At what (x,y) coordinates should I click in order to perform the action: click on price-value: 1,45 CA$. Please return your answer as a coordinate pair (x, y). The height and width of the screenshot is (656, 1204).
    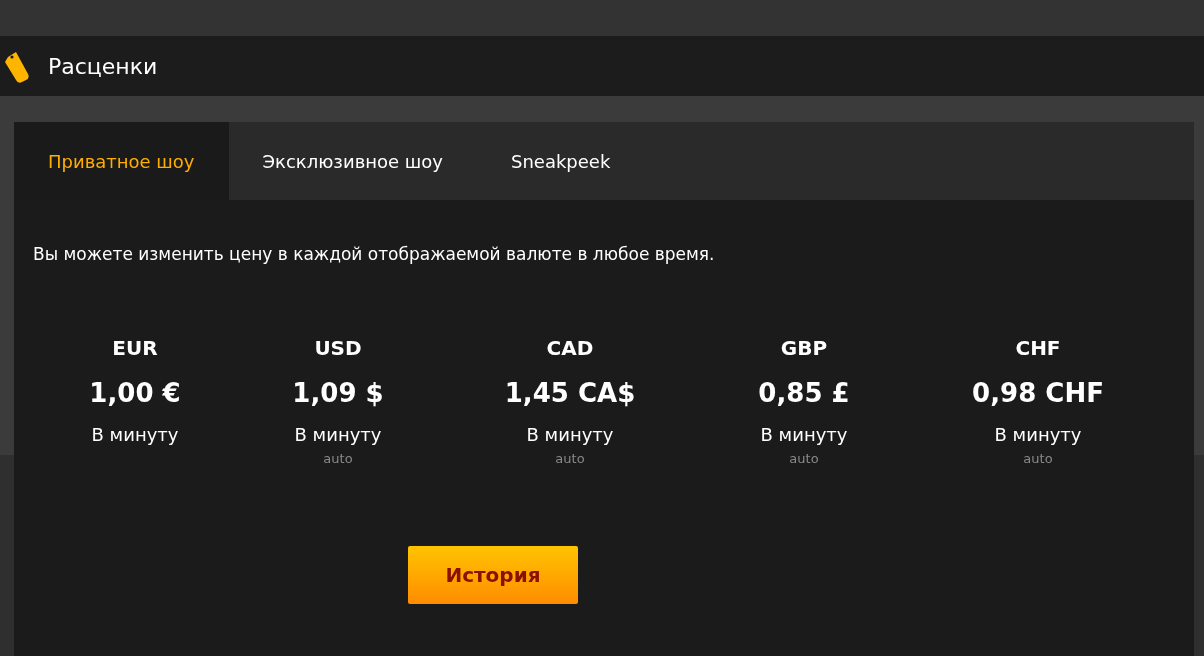
    Looking at the image, I should click on (570, 394).